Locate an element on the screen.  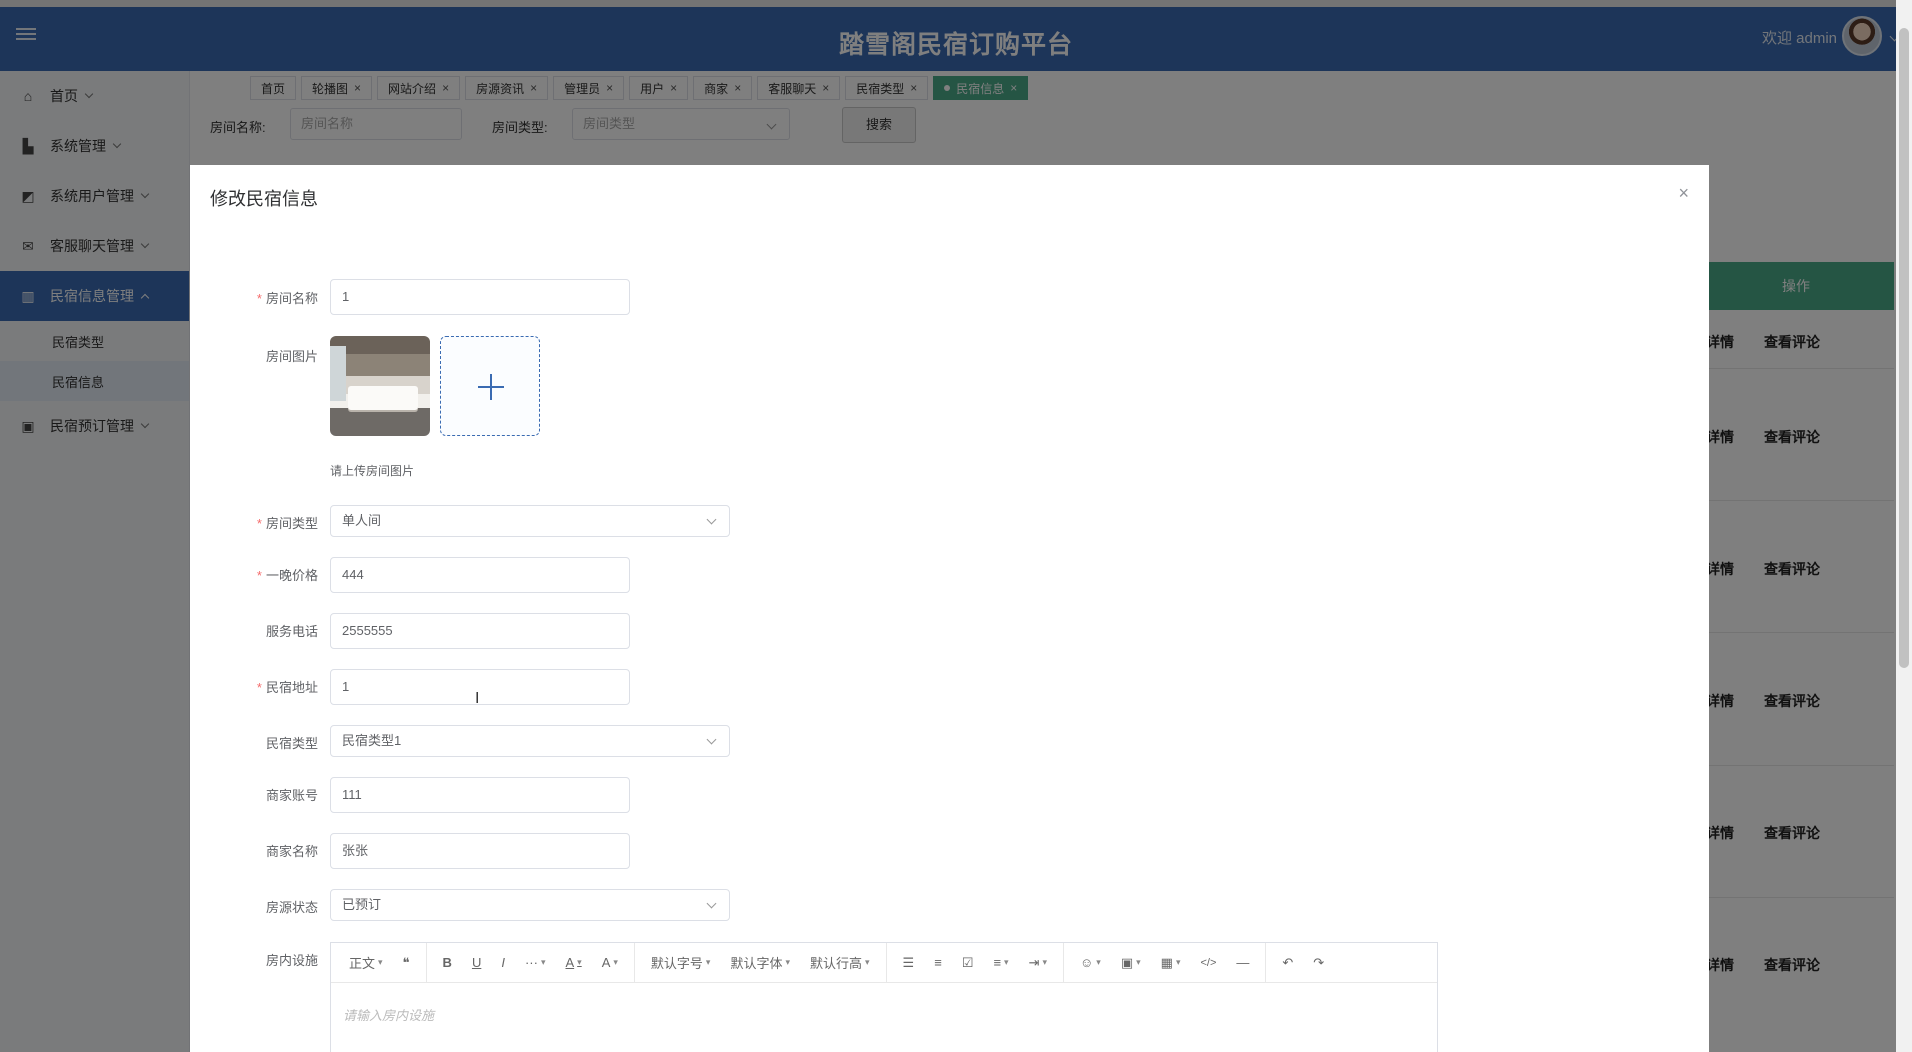
status-label: 房源状态 is located at coordinates (291, 907).